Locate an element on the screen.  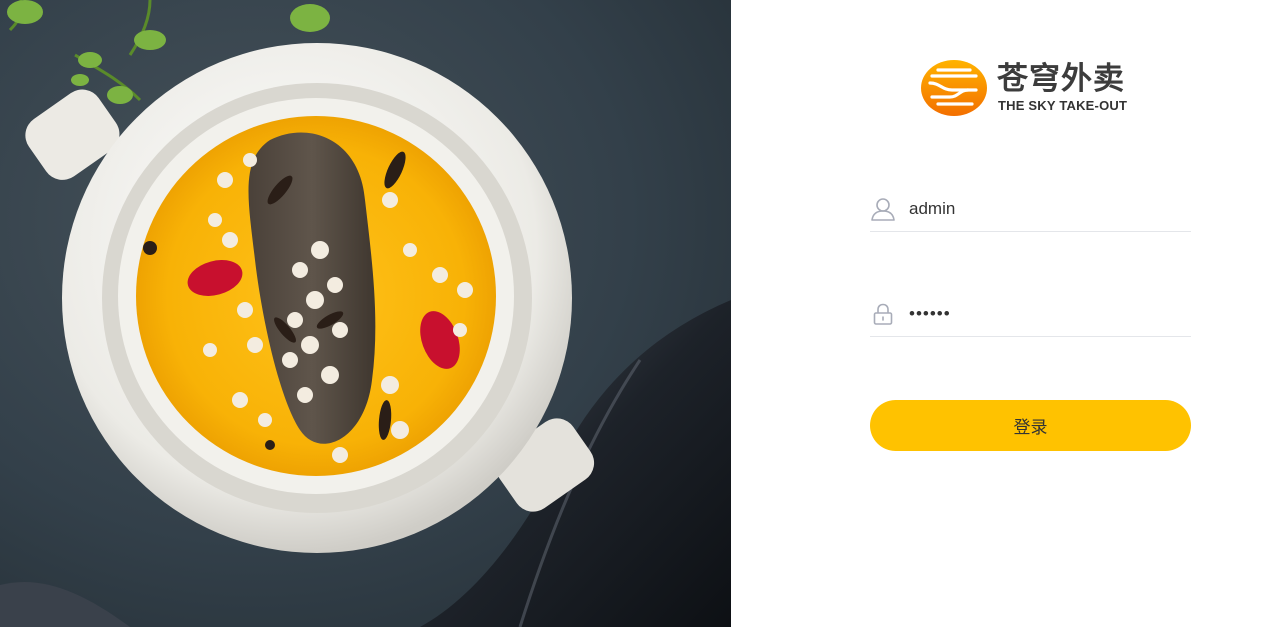
username-field is located at coordinates (1030, 209).